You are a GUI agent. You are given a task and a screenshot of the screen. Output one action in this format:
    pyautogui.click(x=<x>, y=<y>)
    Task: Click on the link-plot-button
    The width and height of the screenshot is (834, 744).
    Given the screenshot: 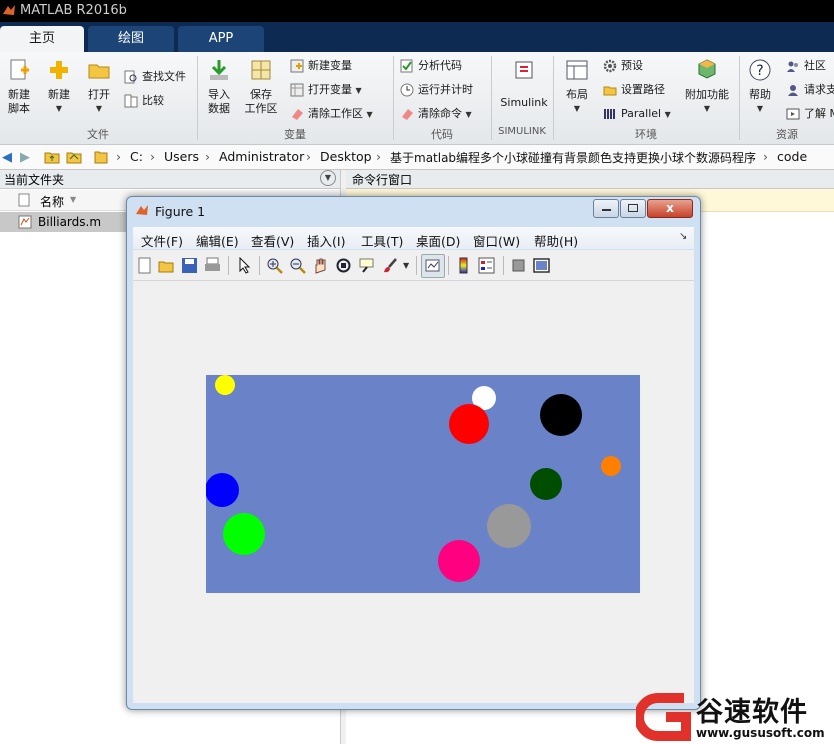 What is the action you would take?
    pyautogui.click(x=433, y=266)
    